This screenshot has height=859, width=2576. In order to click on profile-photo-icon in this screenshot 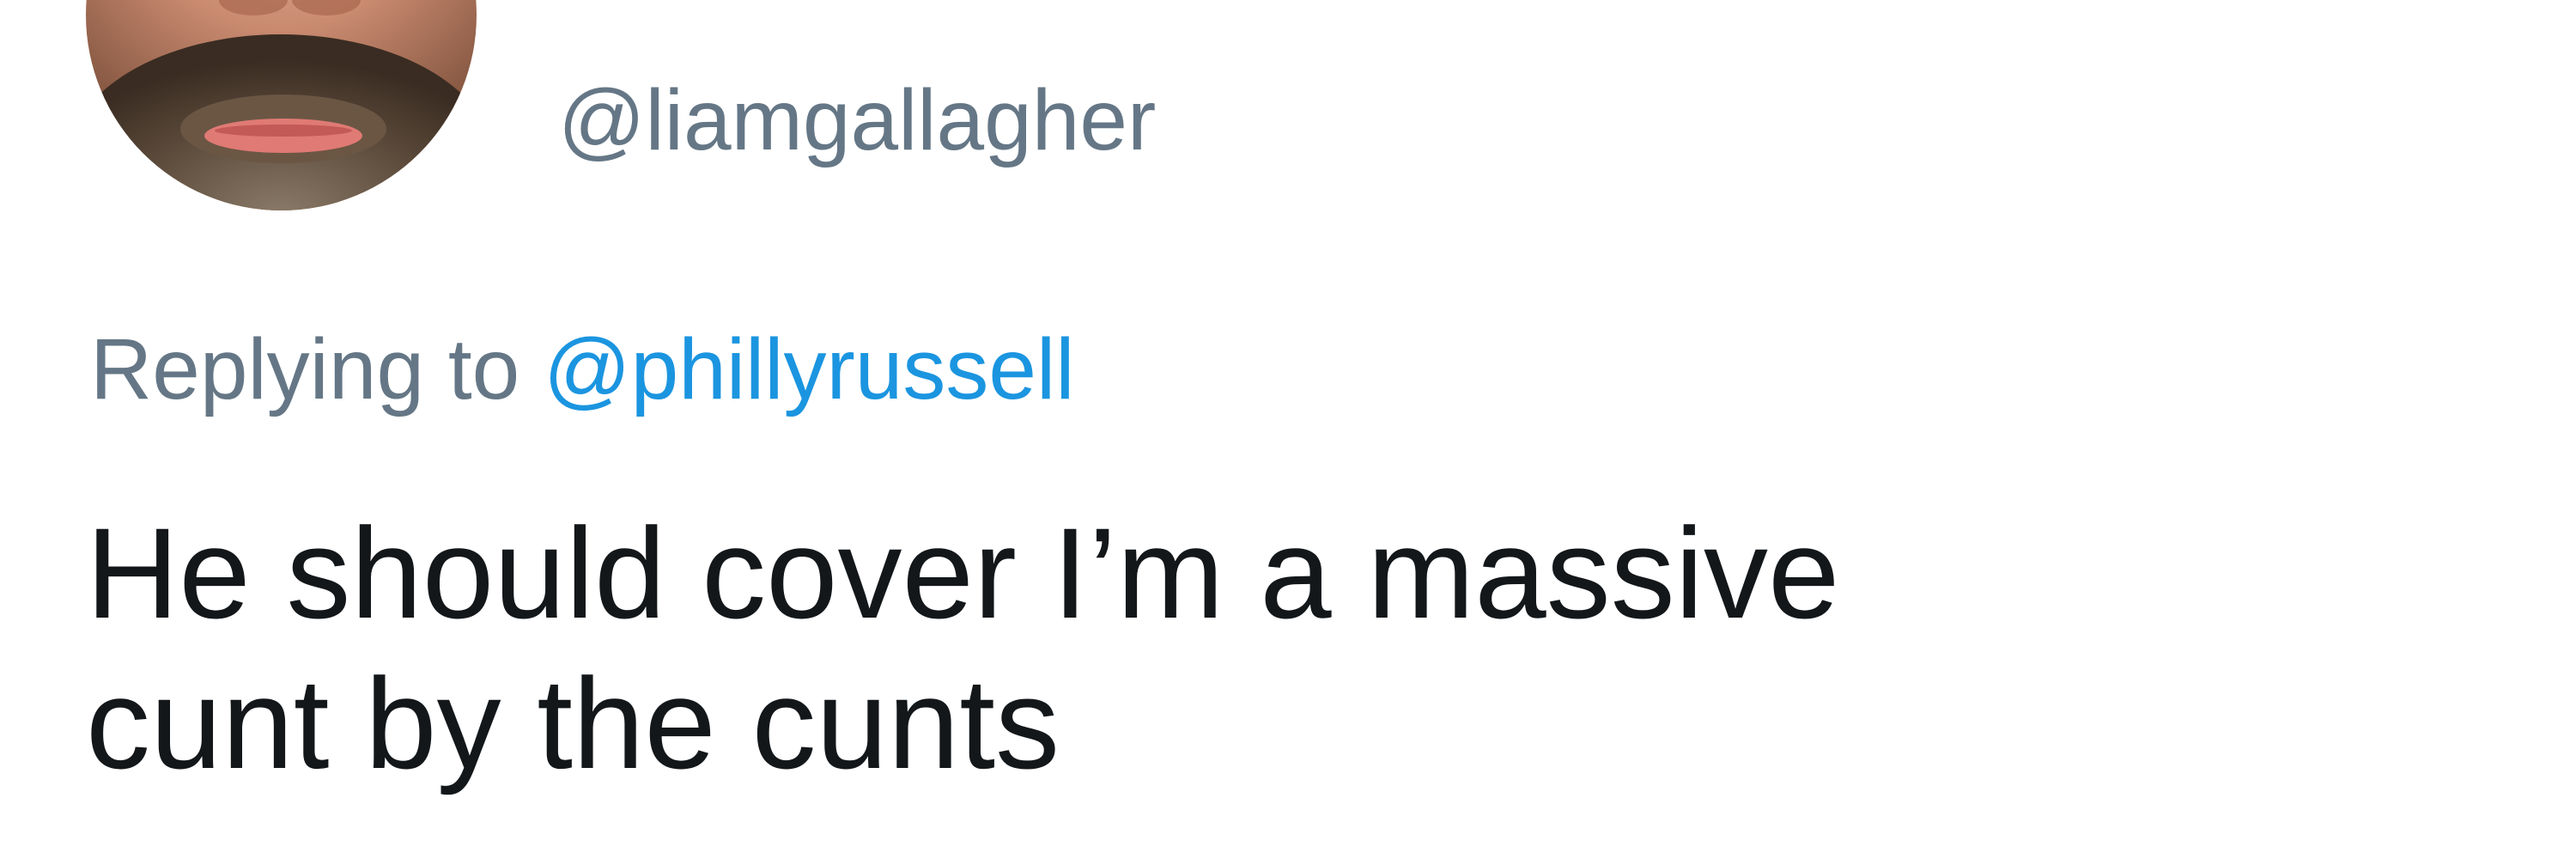, I will do `click(281, 105)`.